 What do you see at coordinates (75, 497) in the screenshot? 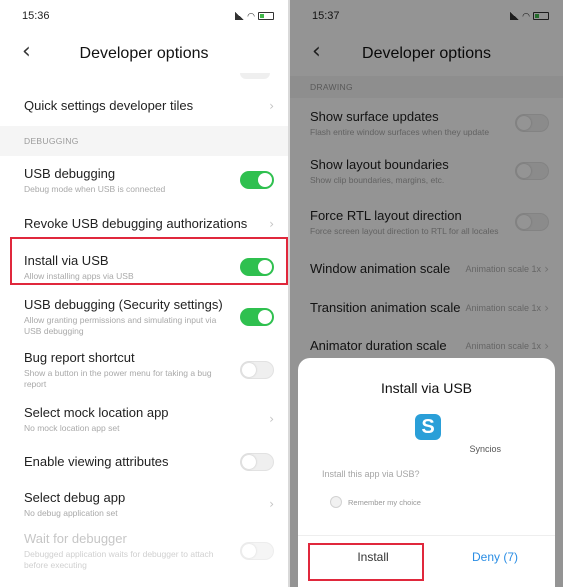
I see `row-title: Select debug app` at bounding box center [75, 497].